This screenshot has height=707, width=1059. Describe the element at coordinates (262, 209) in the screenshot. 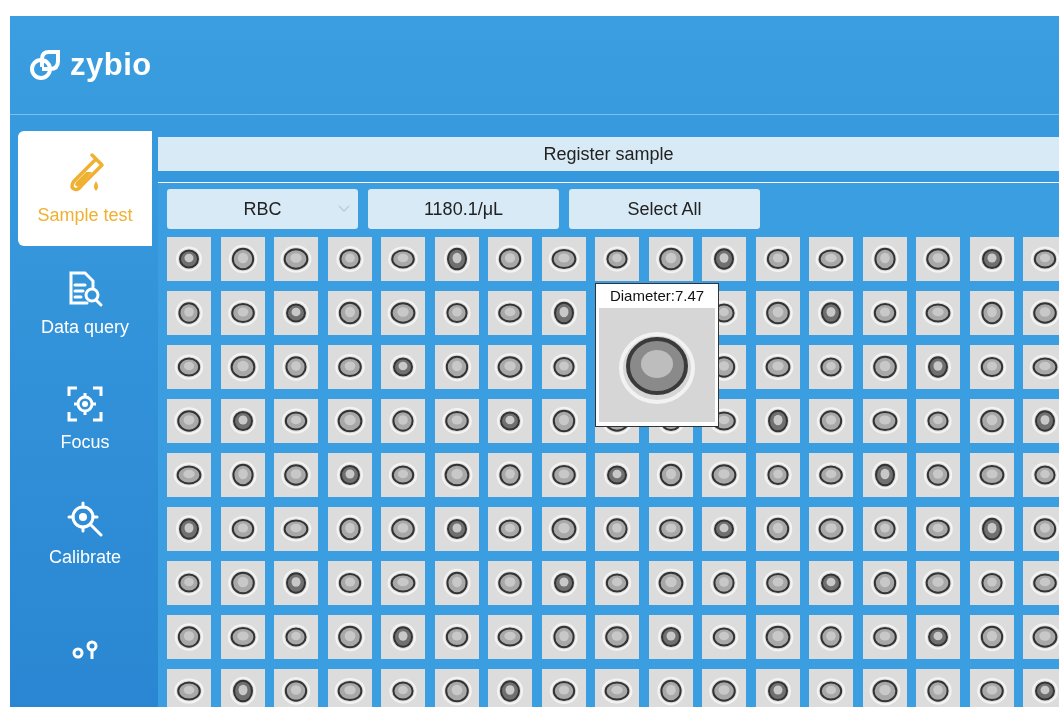

I see `cell-type-dropdown: RBC` at that location.